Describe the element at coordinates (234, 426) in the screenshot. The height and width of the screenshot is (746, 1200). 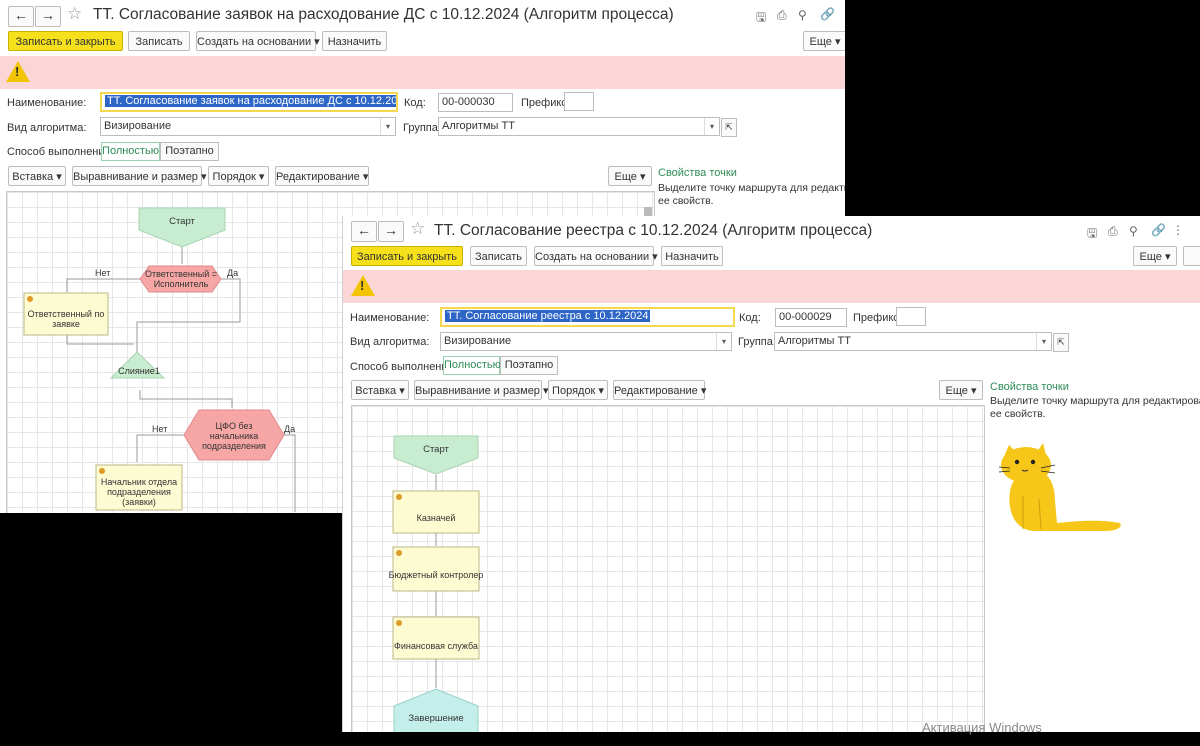
I see `condition-2-line1: ЦФО без` at that location.